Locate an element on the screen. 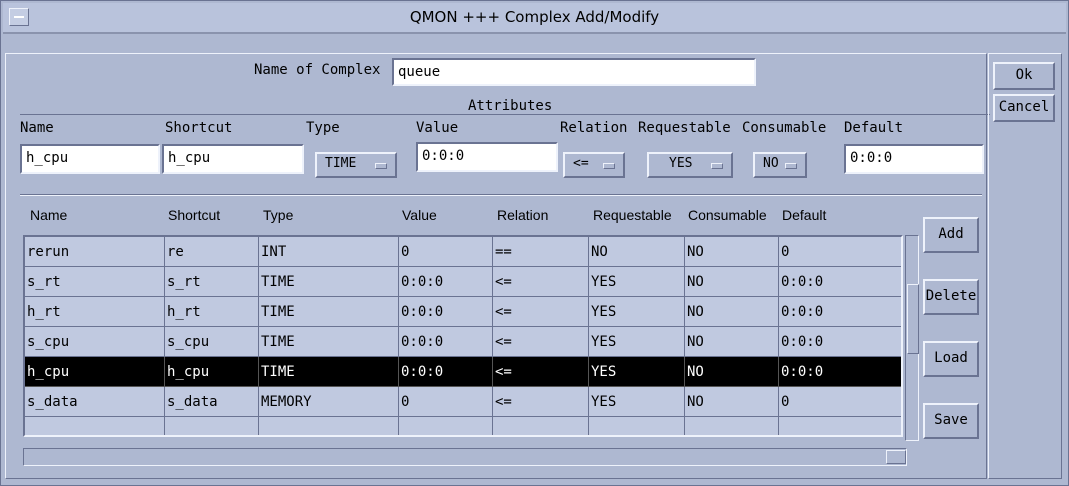 The height and width of the screenshot is (486, 1069). attr-relation-select: <= is located at coordinates (594, 165).